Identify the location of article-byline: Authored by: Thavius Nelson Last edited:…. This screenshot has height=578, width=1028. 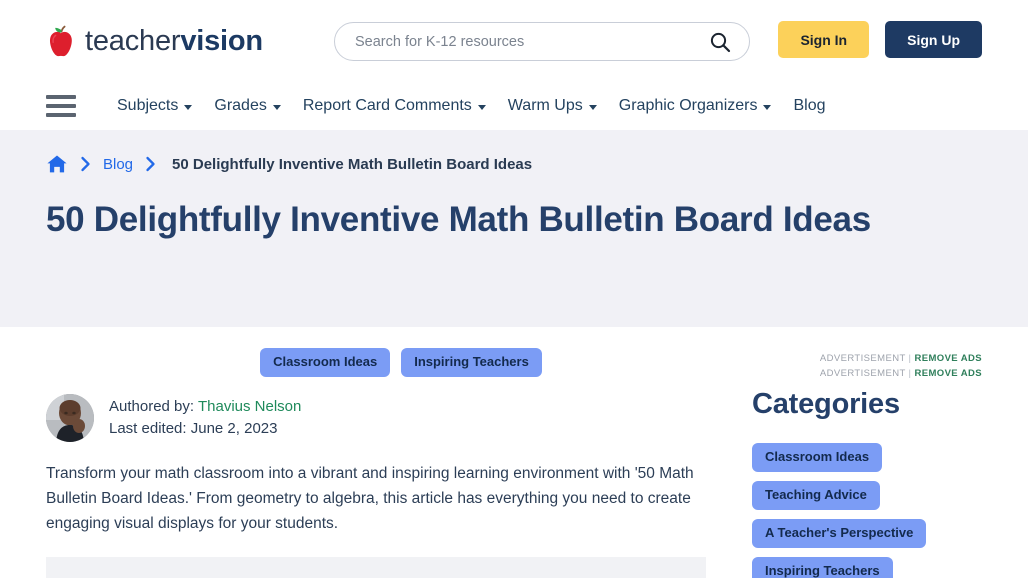
(376, 417).